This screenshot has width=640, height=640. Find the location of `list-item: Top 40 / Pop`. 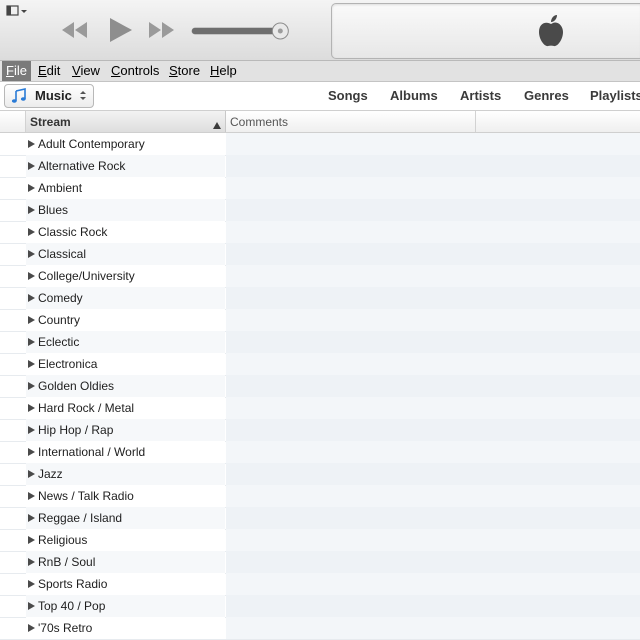

list-item: Top 40 / Pop is located at coordinates (320, 606).